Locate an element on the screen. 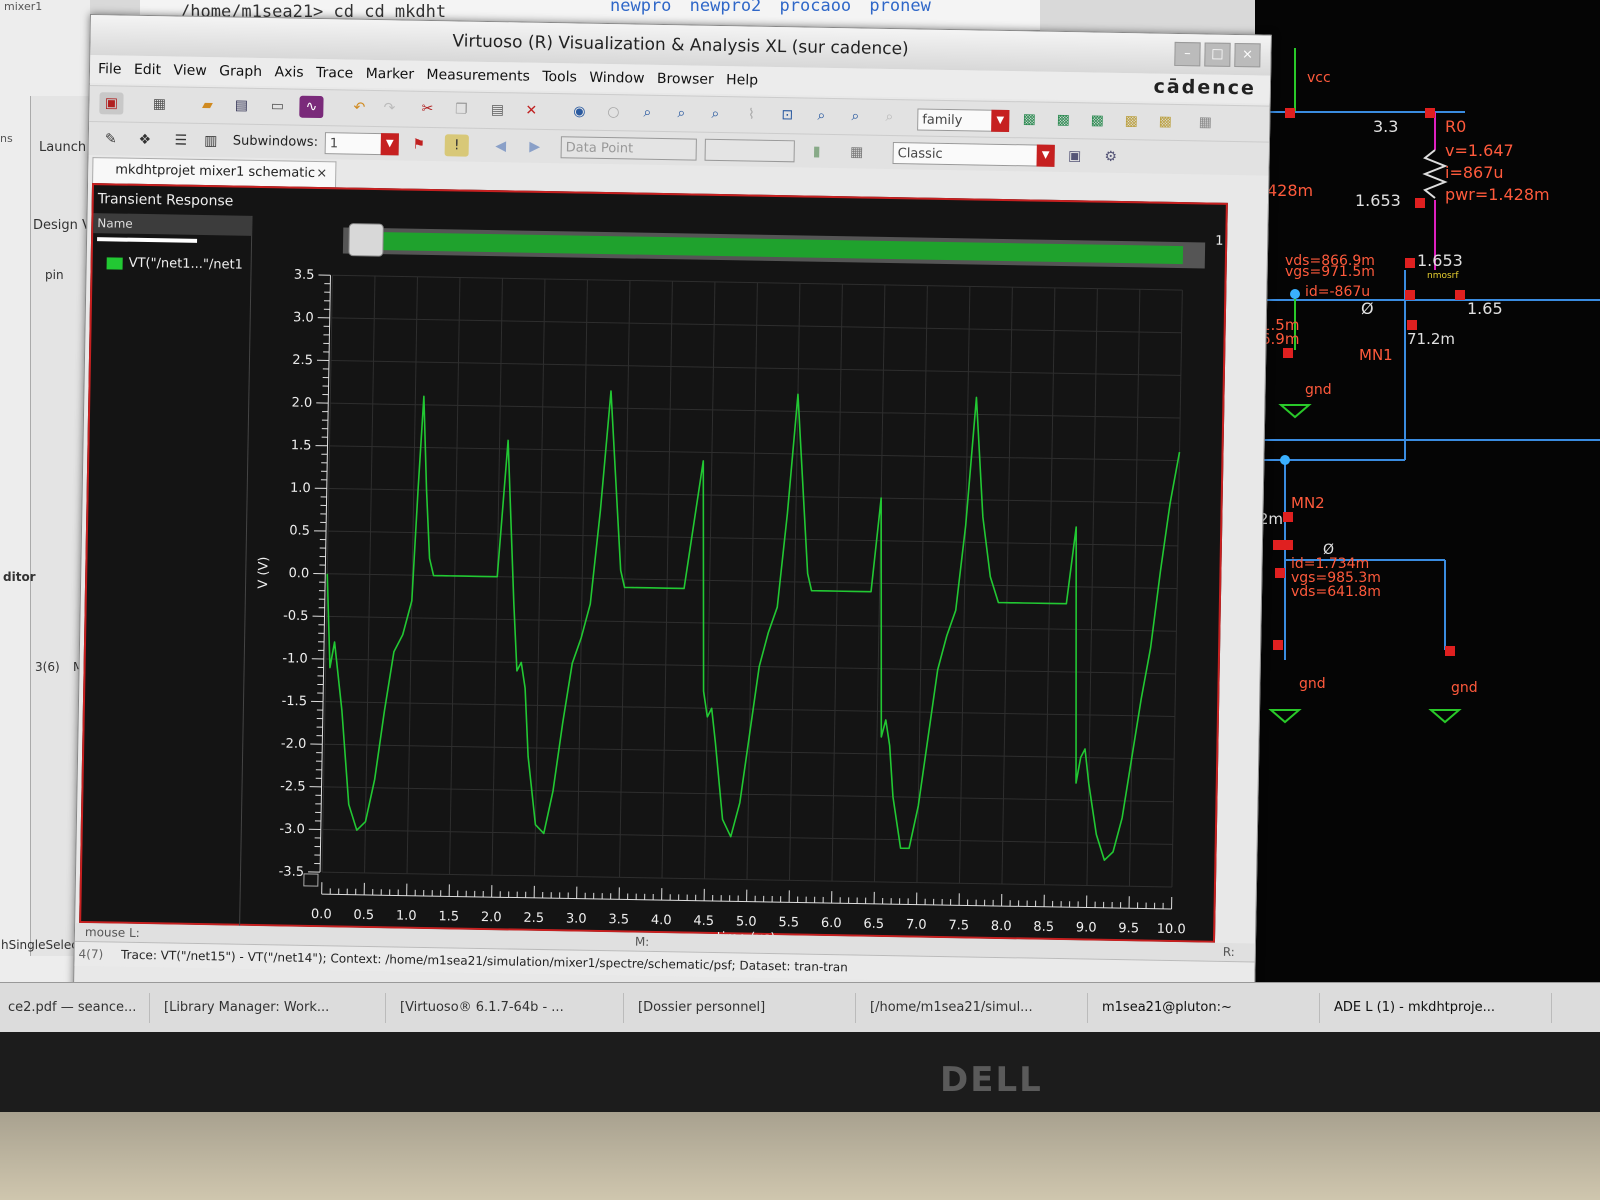 Image resolution: width=1600 pixels, height=1200 pixels. menu-edit: Edit is located at coordinates (147, 70).